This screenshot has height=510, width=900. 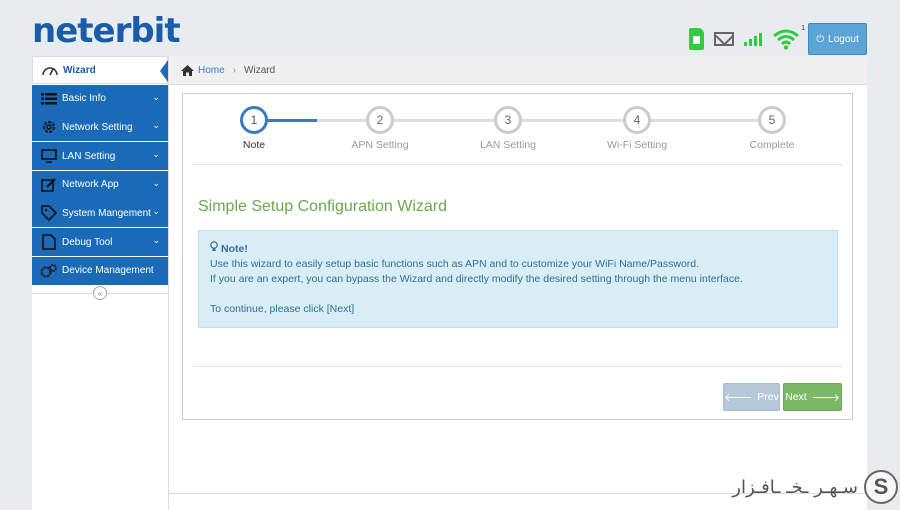 What do you see at coordinates (518, 249) in the screenshot?
I see `note-heading: Note!` at bounding box center [518, 249].